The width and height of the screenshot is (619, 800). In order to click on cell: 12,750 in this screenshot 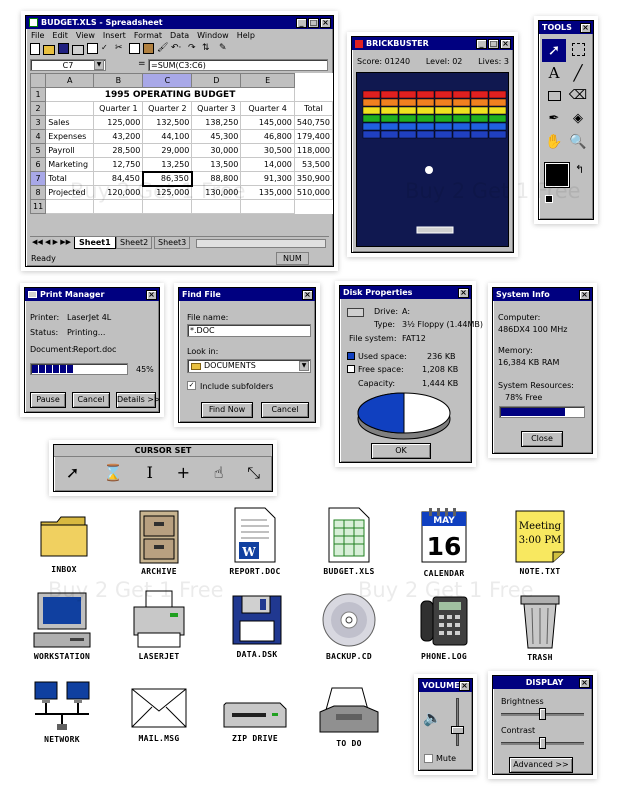, I will do `click(118, 164)`.